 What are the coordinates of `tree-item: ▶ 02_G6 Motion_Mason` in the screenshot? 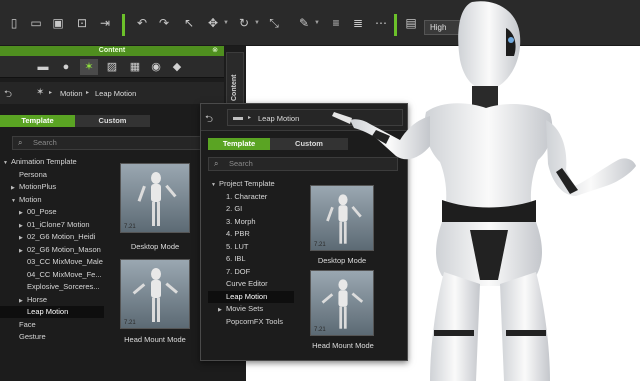 It's located at (52, 250).